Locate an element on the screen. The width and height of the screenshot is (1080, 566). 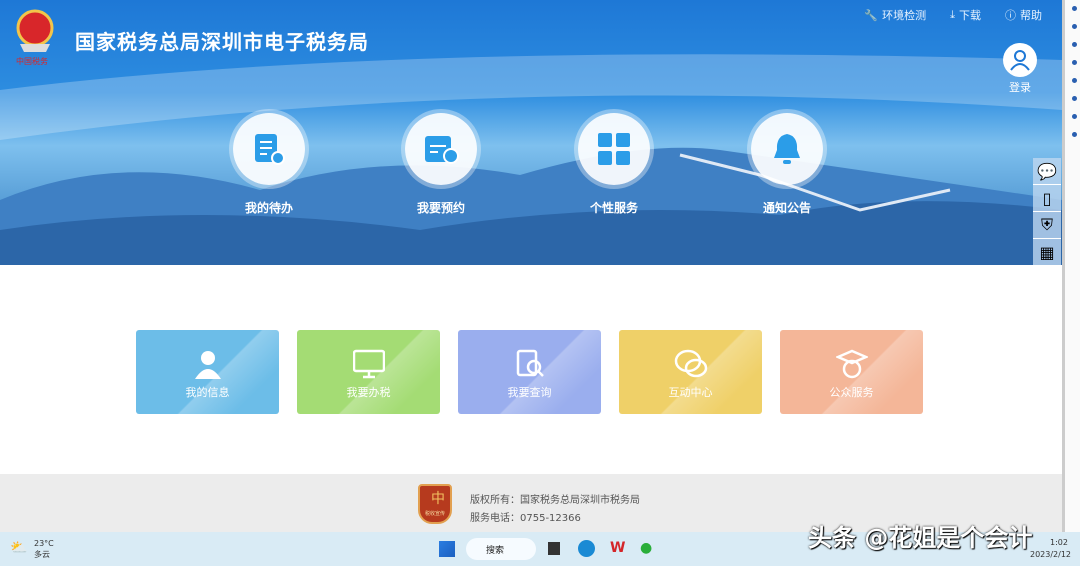
copyright-text: 版权所有：国家税务总局深圳市税务局 is located at coordinates (555, 500).